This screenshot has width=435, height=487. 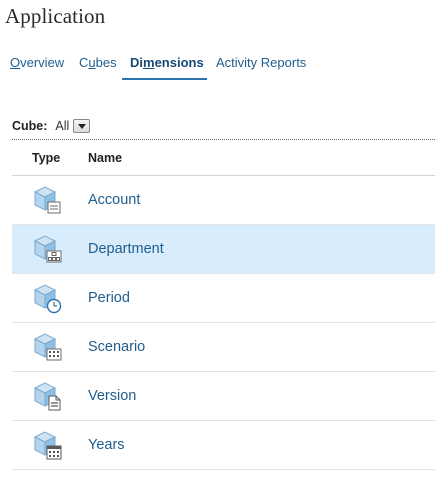 I want to click on dimension-name-scenario: Scenario, so click(x=261, y=347).